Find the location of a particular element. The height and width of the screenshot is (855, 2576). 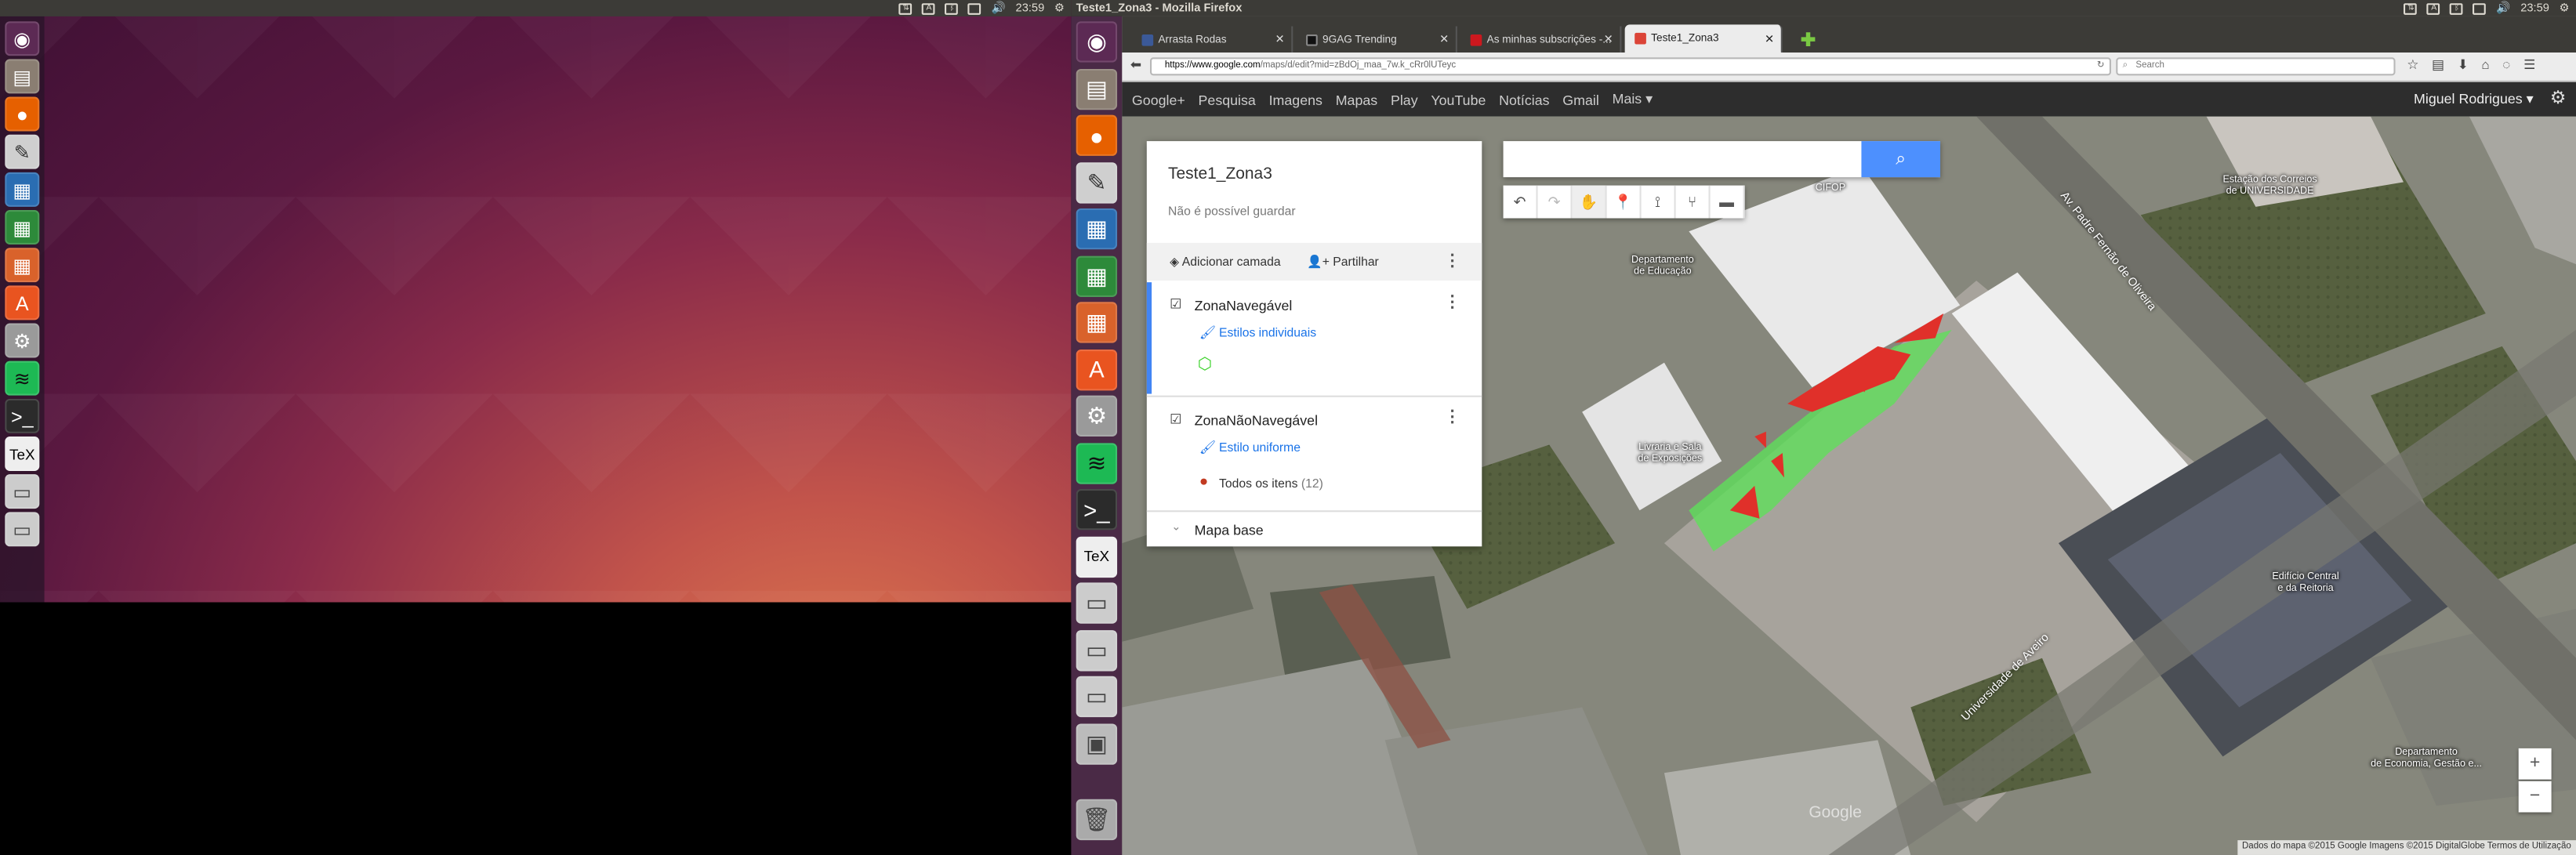

right-clock: 23:59 is located at coordinates (2535, 8).